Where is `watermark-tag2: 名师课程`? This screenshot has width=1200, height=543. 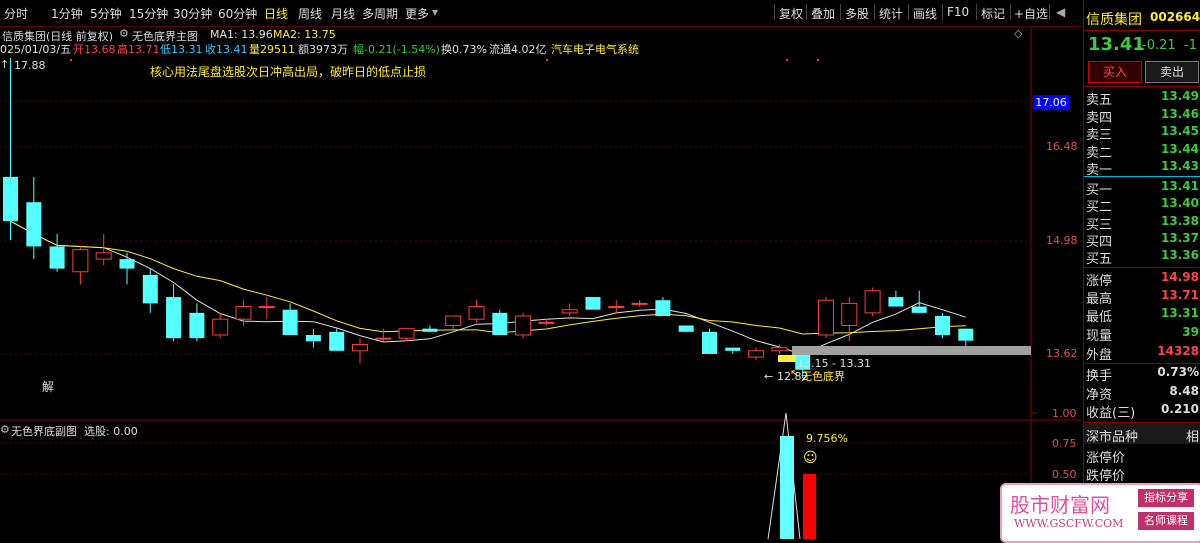
watermark-tag2: 名师课程 is located at coordinates (1166, 521).